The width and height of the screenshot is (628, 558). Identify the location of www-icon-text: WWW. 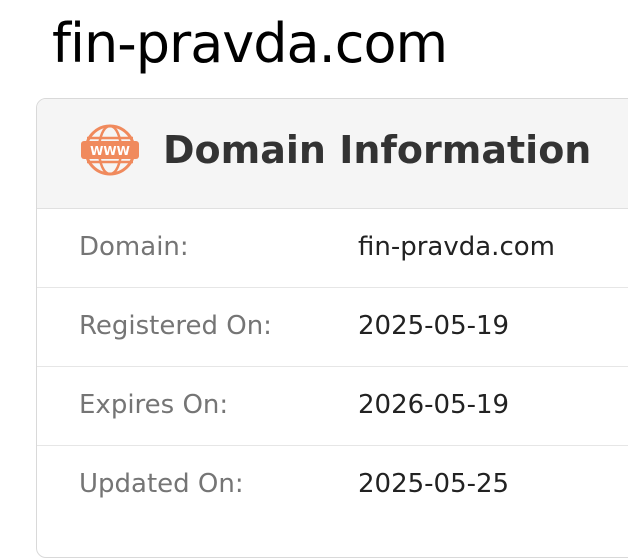
(110, 151).